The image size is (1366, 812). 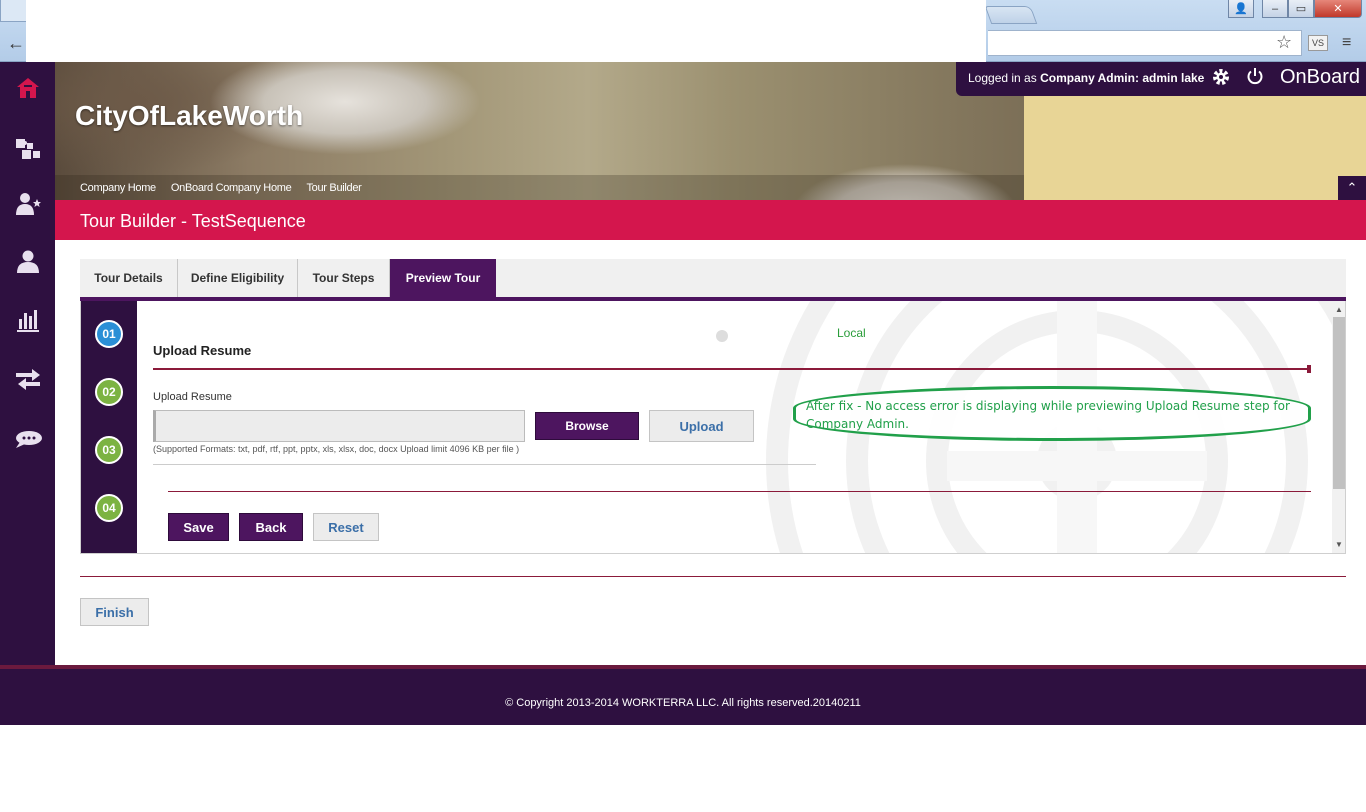 What do you see at coordinates (1320, 77) in the screenshot?
I see `onboard-brand: OnBoard` at bounding box center [1320, 77].